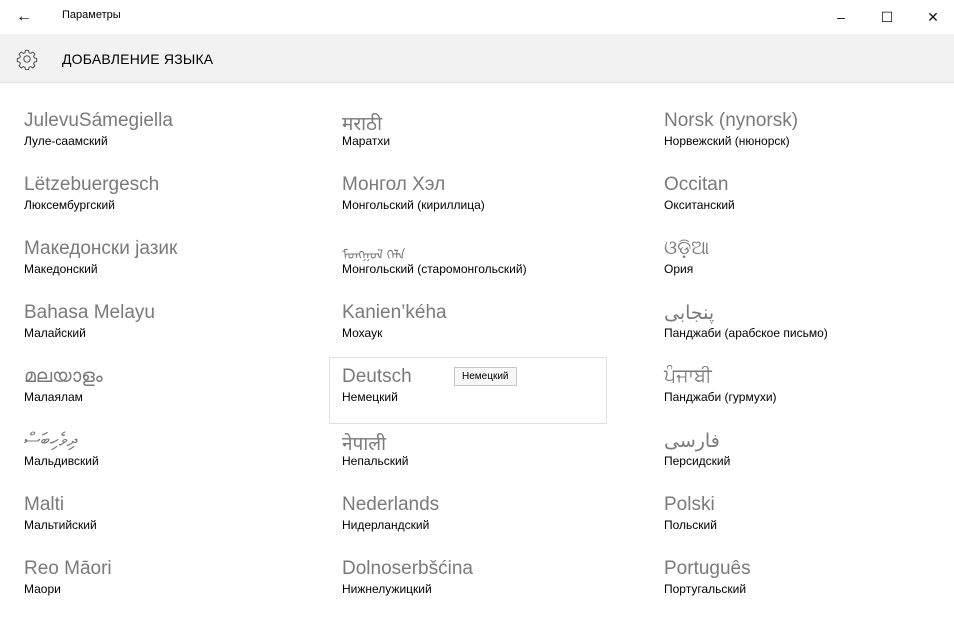 This screenshot has height=622, width=954. Describe the element at coordinates (696, 184) in the screenshot. I see `language-native-name: Occitan` at that location.